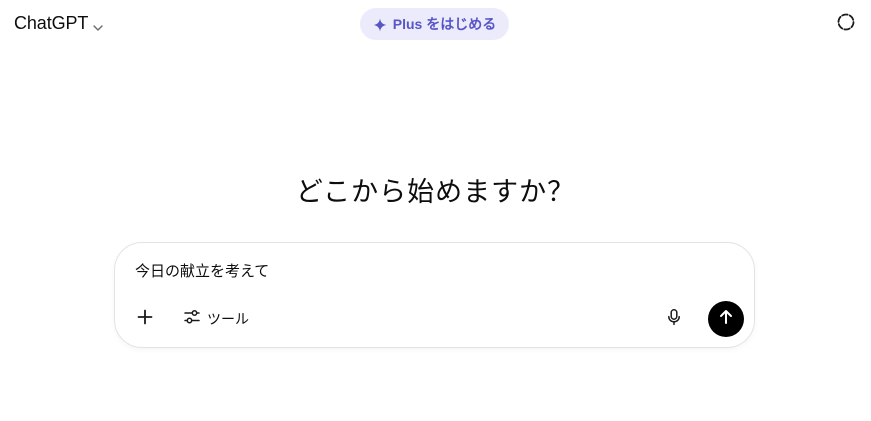 The height and width of the screenshot is (421, 871). I want to click on tools-label: ツール, so click(228, 320).